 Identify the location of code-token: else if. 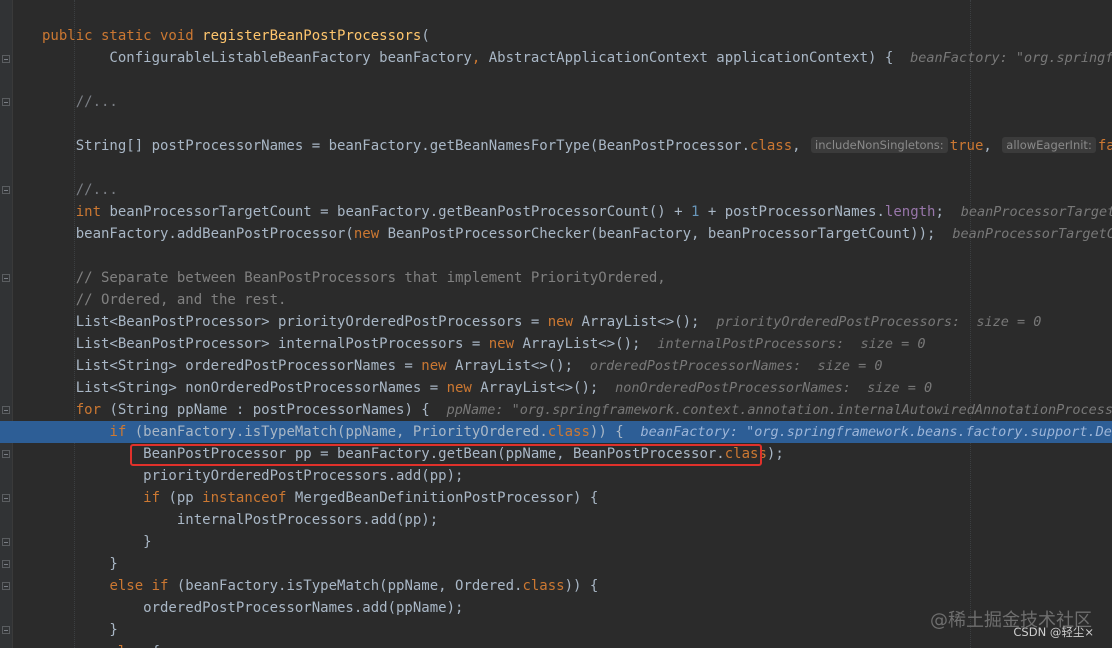
(143, 586).